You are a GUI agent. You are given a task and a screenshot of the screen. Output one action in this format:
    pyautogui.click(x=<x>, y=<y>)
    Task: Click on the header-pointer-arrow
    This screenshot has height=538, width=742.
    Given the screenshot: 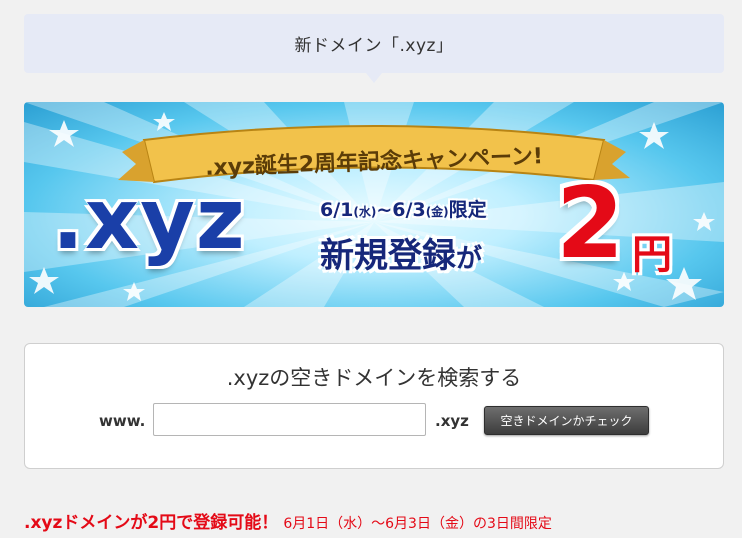 What is the action you would take?
    pyautogui.click(x=374, y=78)
    